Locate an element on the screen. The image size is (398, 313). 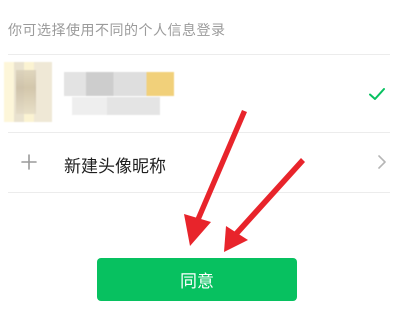
plus-icon is located at coordinates (29, 162).